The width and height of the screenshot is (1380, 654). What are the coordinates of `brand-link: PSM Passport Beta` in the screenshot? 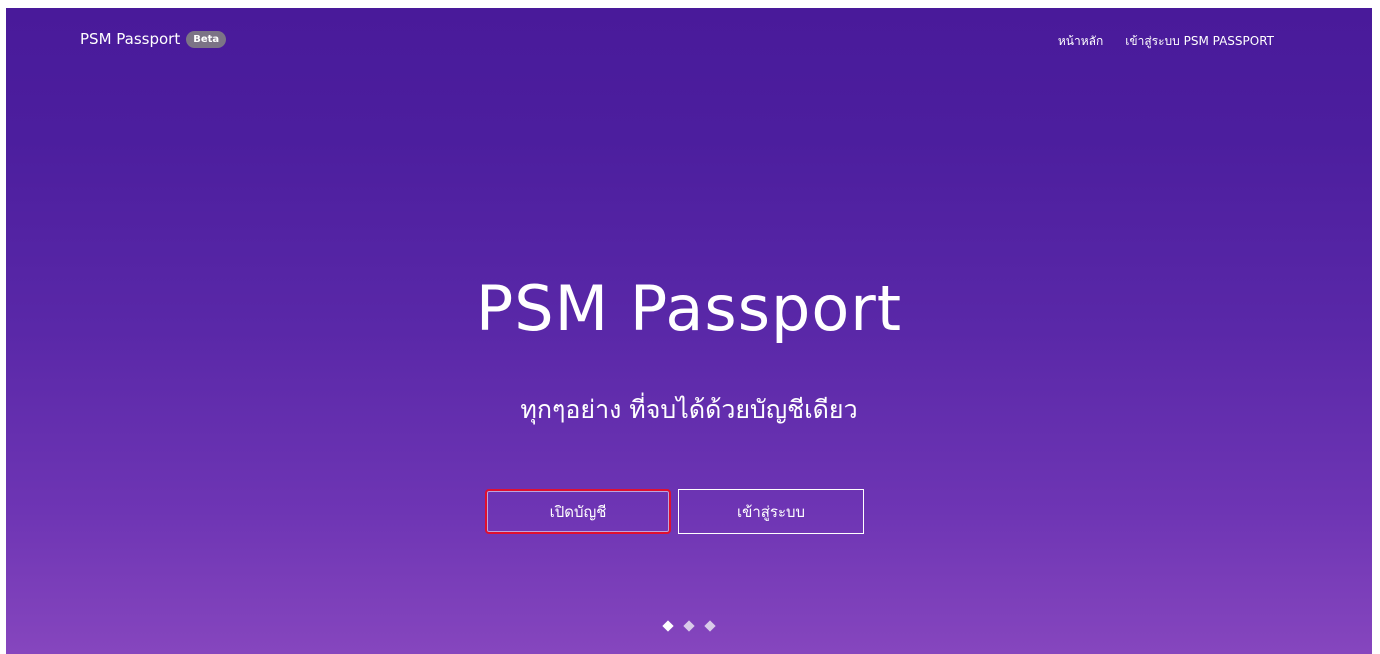 It's located at (153, 39).